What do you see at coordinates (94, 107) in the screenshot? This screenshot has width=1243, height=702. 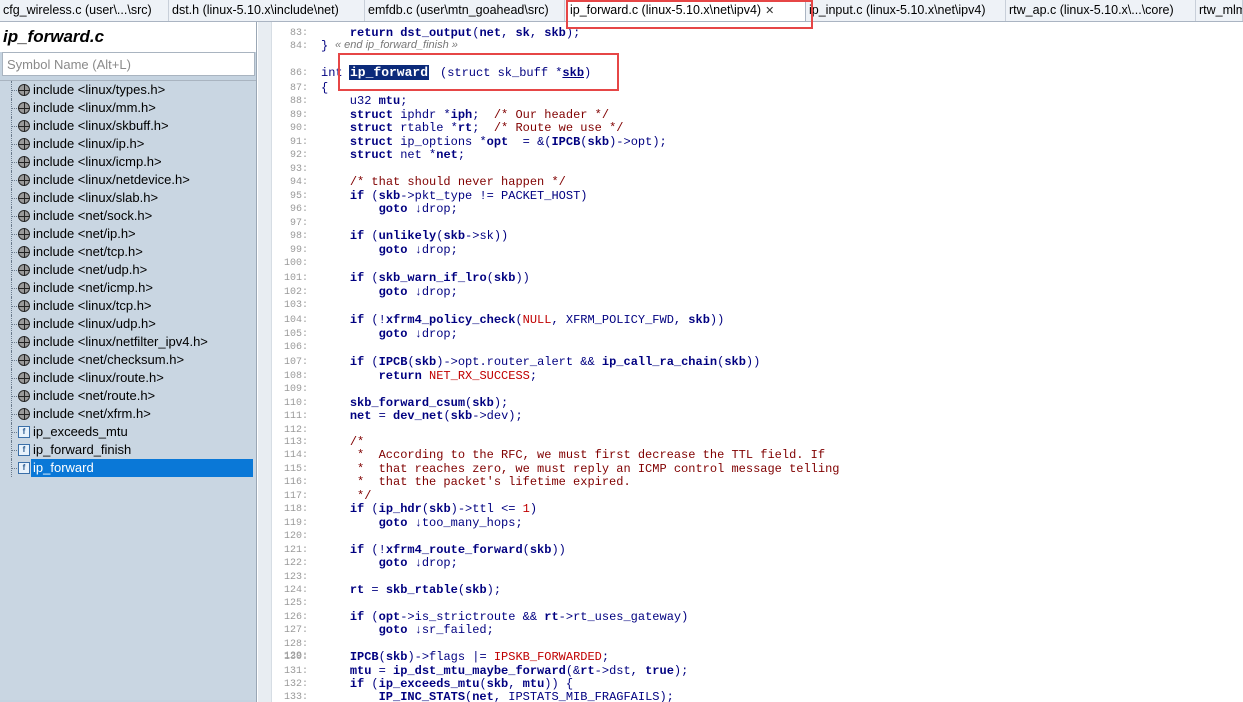 I see `symbol-item-label: include <linux/mm.h>` at bounding box center [94, 107].